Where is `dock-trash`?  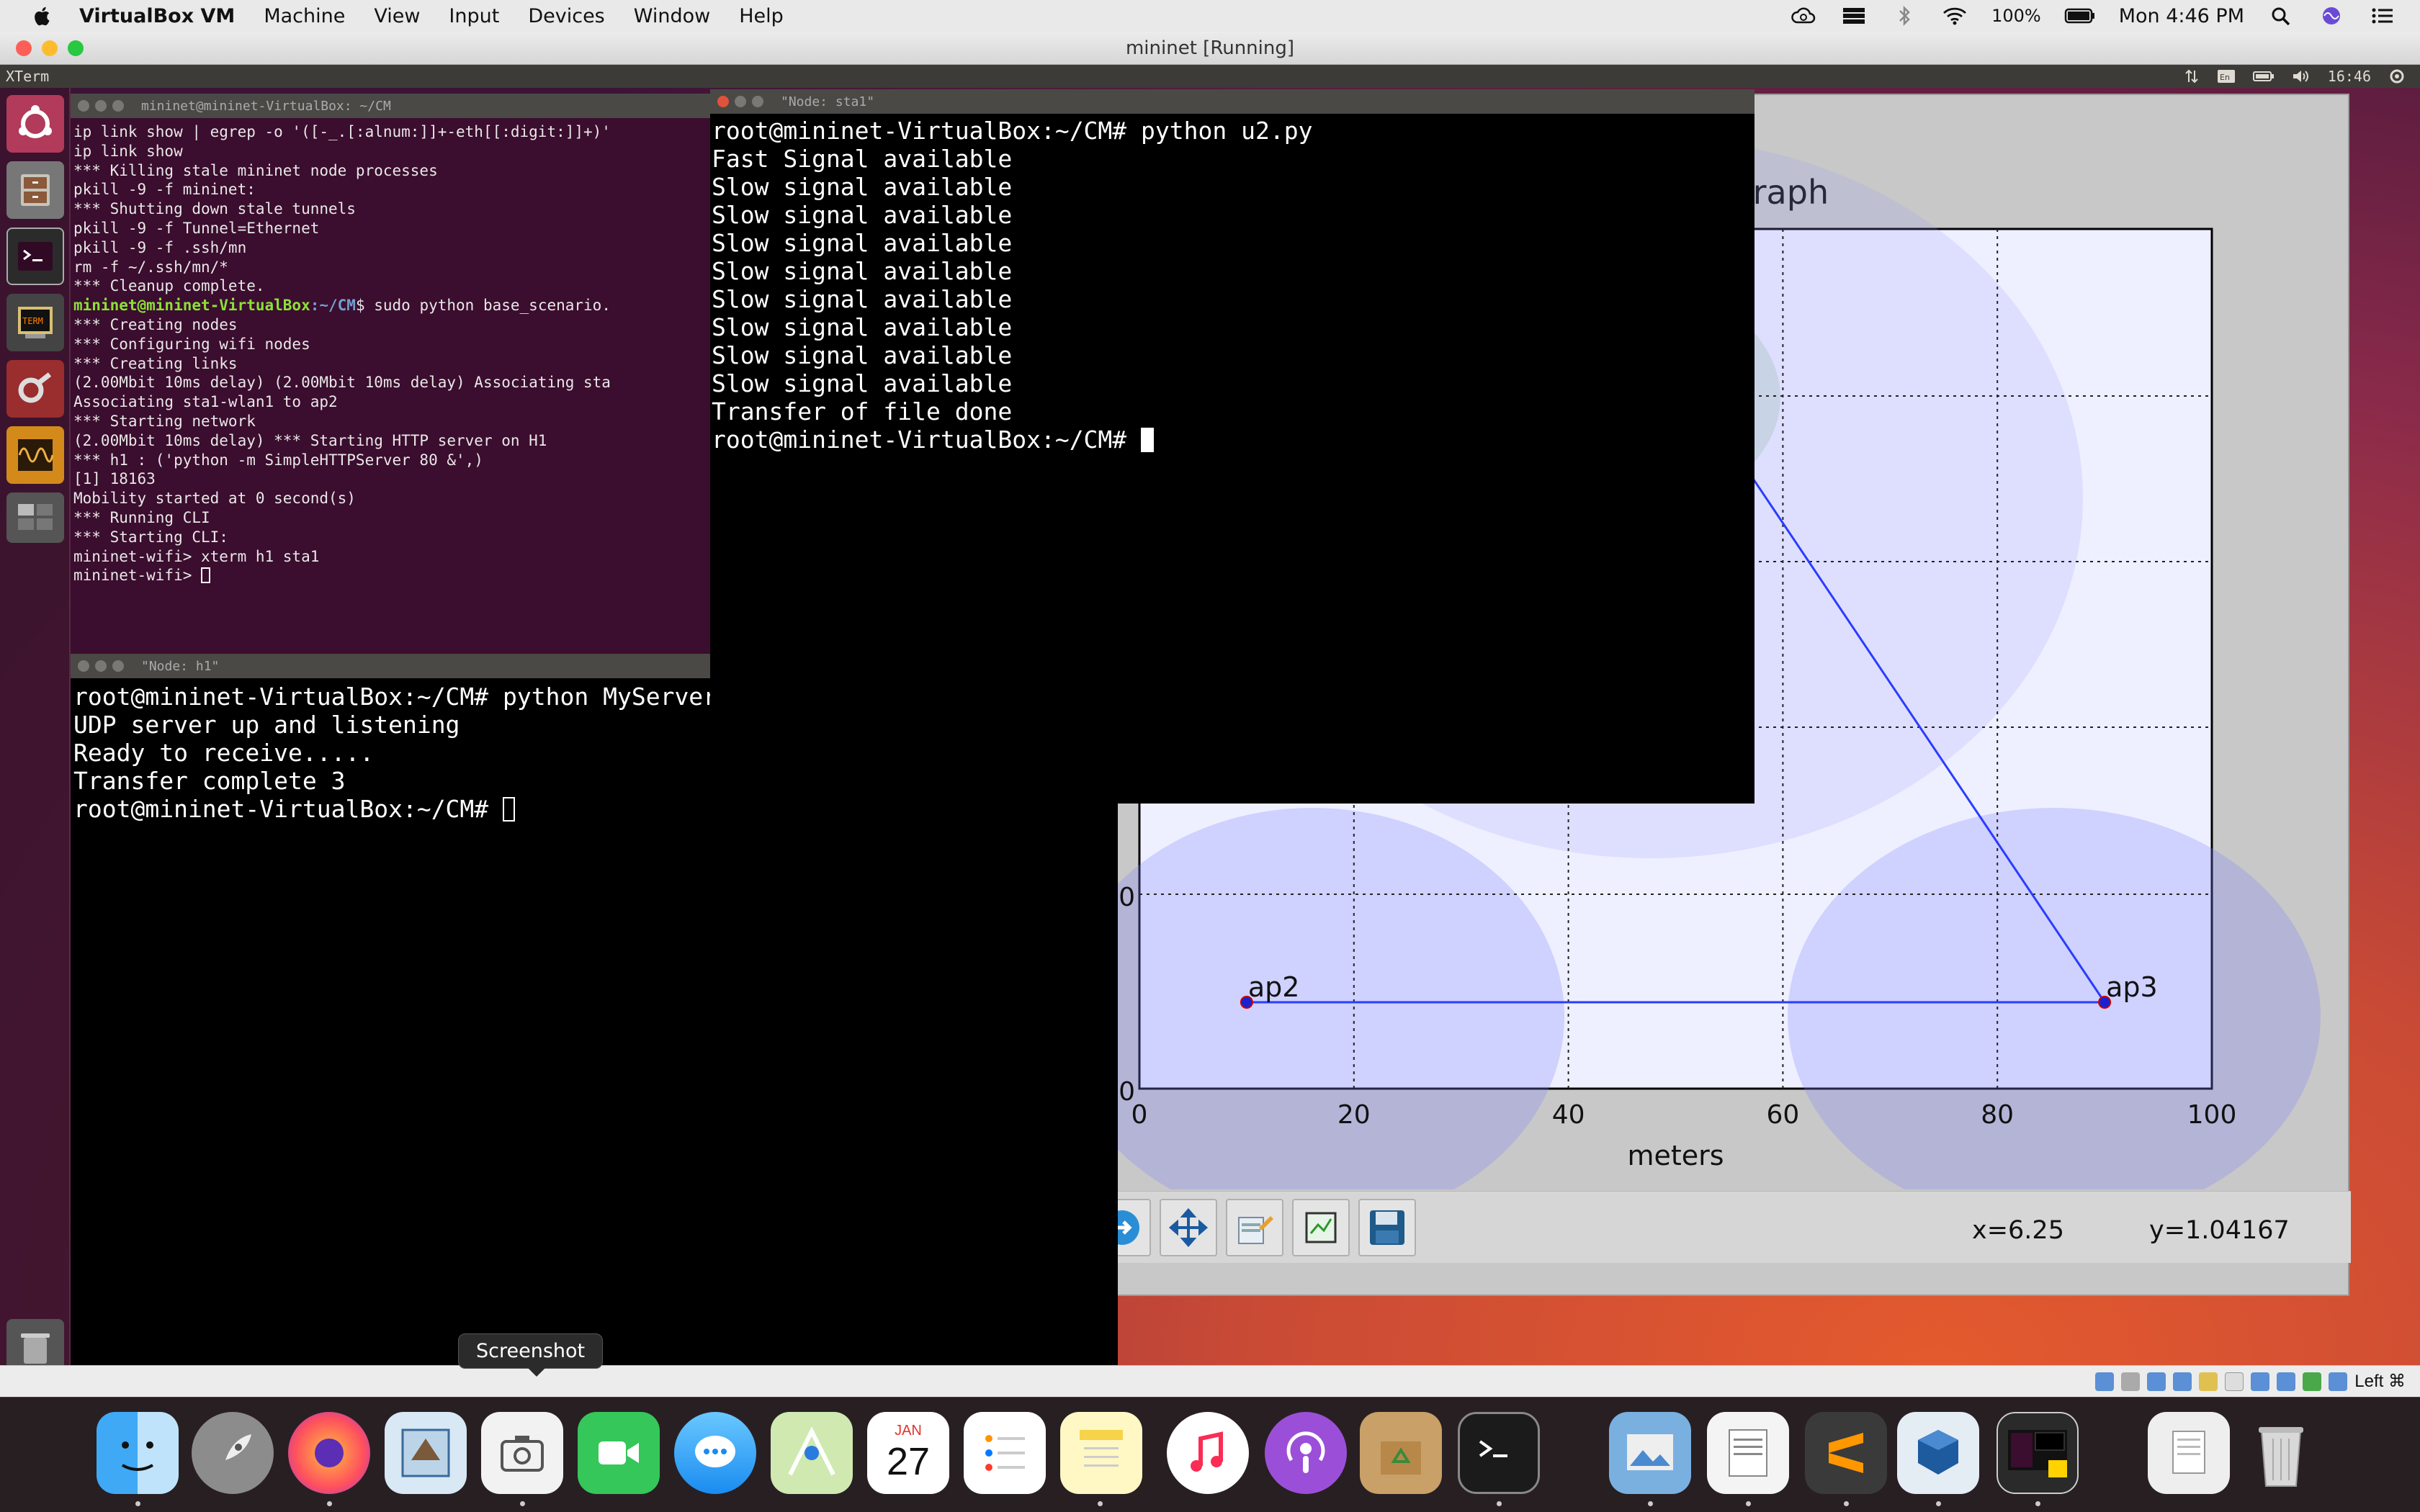 dock-trash is located at coordinates (2281, 1453).